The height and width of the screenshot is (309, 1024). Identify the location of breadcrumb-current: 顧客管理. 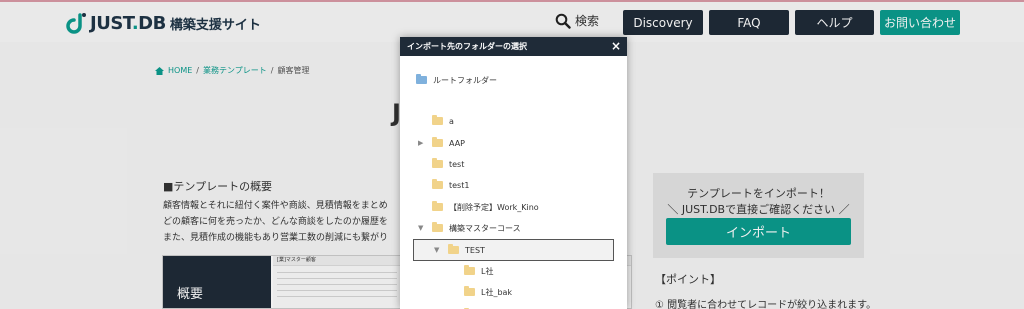
(293, 70).